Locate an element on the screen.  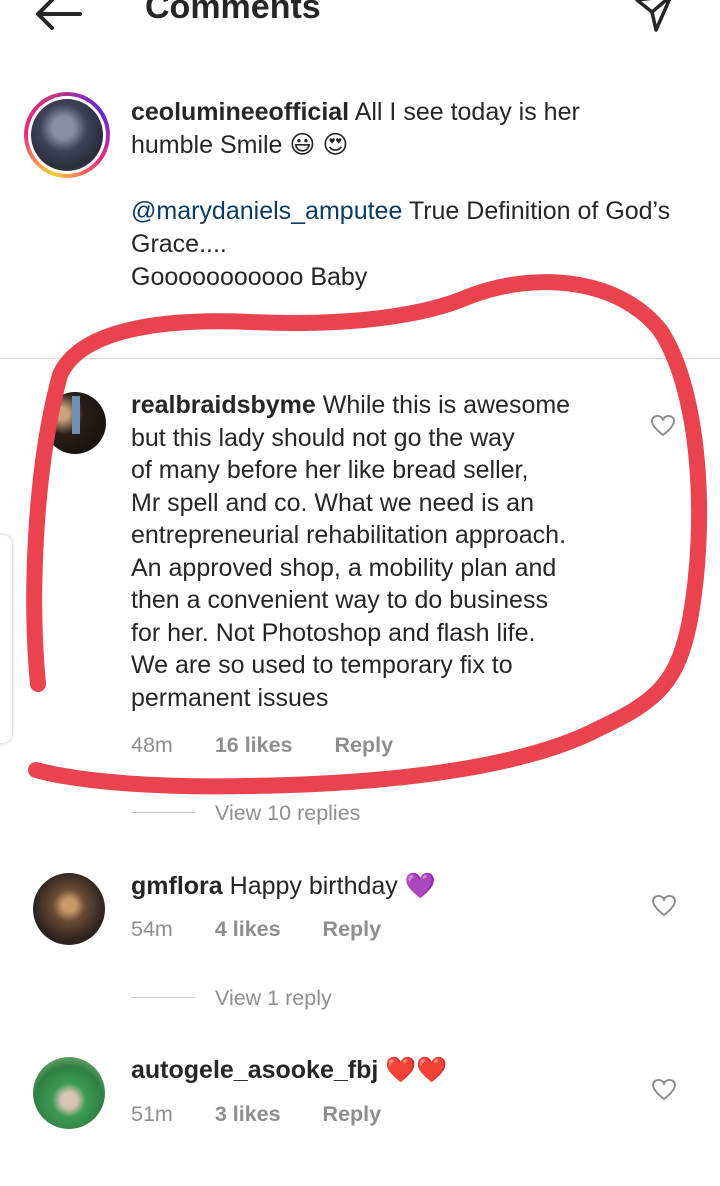
comment-avatar-realbraidsbyme is located at coordinates (75, 423).